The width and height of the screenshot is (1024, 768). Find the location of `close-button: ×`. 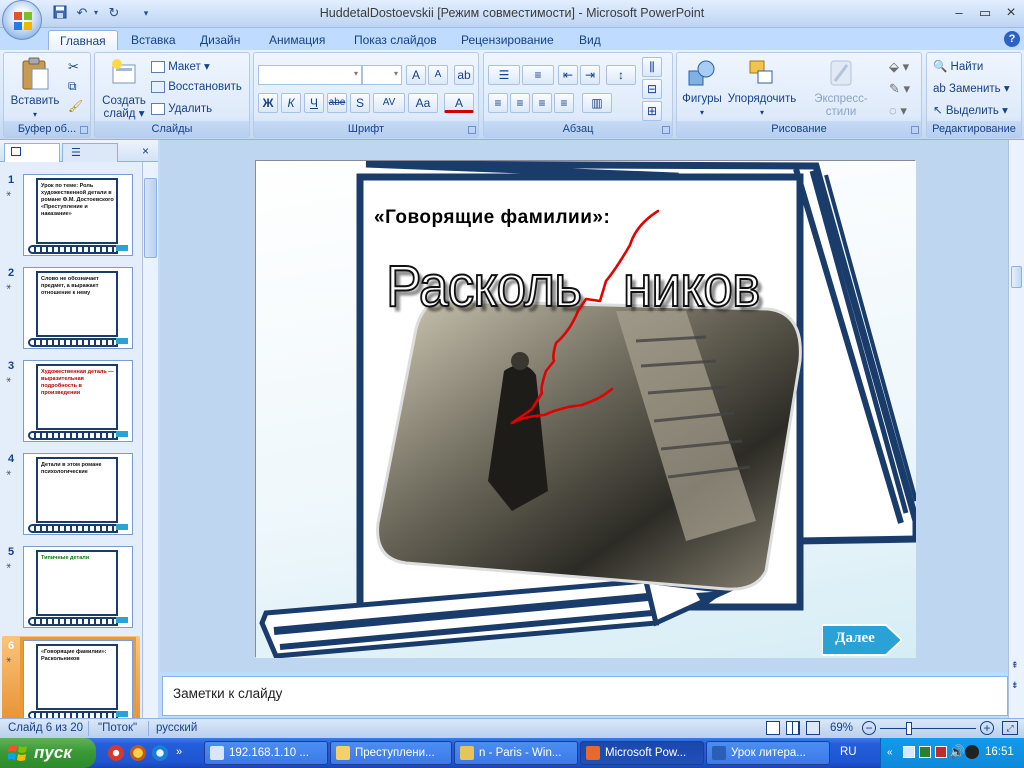

close-button: × is located at coordinates (1011, 13).